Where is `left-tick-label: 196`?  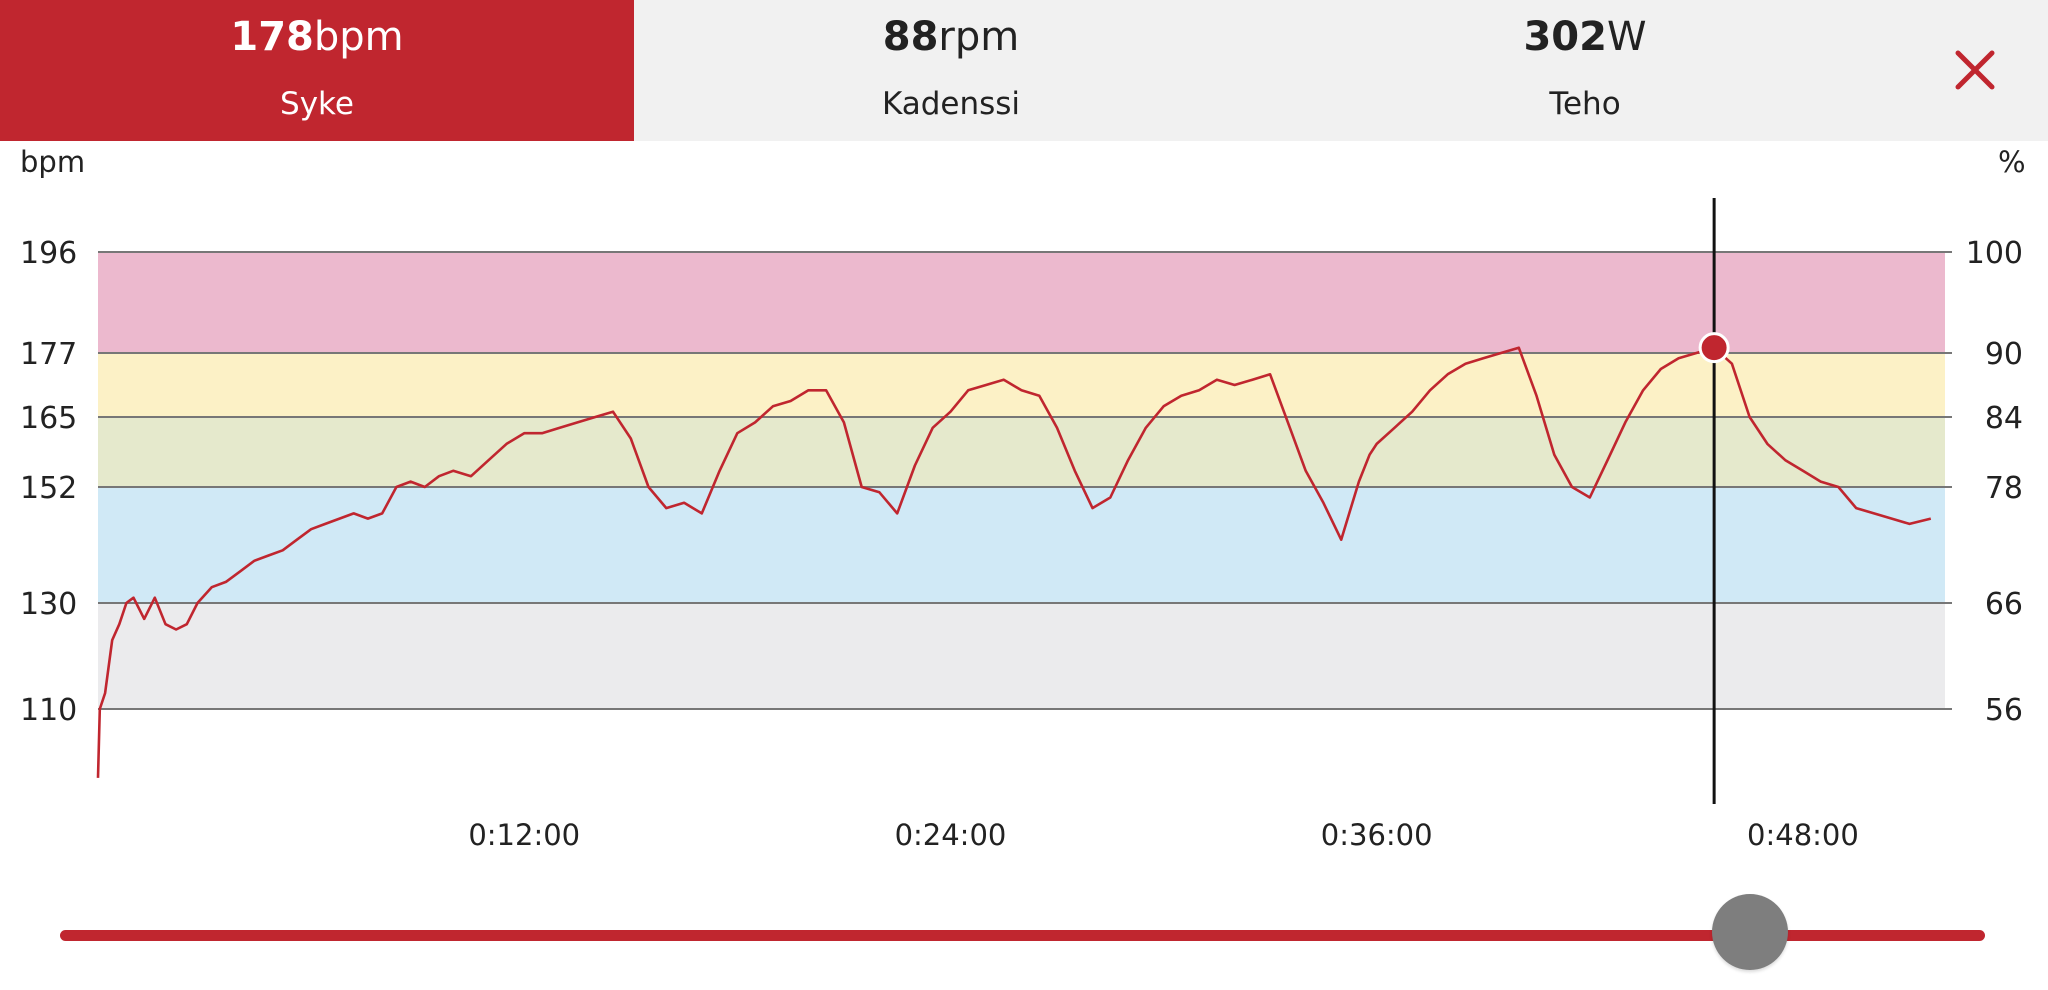 left-tick-label: 196 is located at coordinates (48, 253).